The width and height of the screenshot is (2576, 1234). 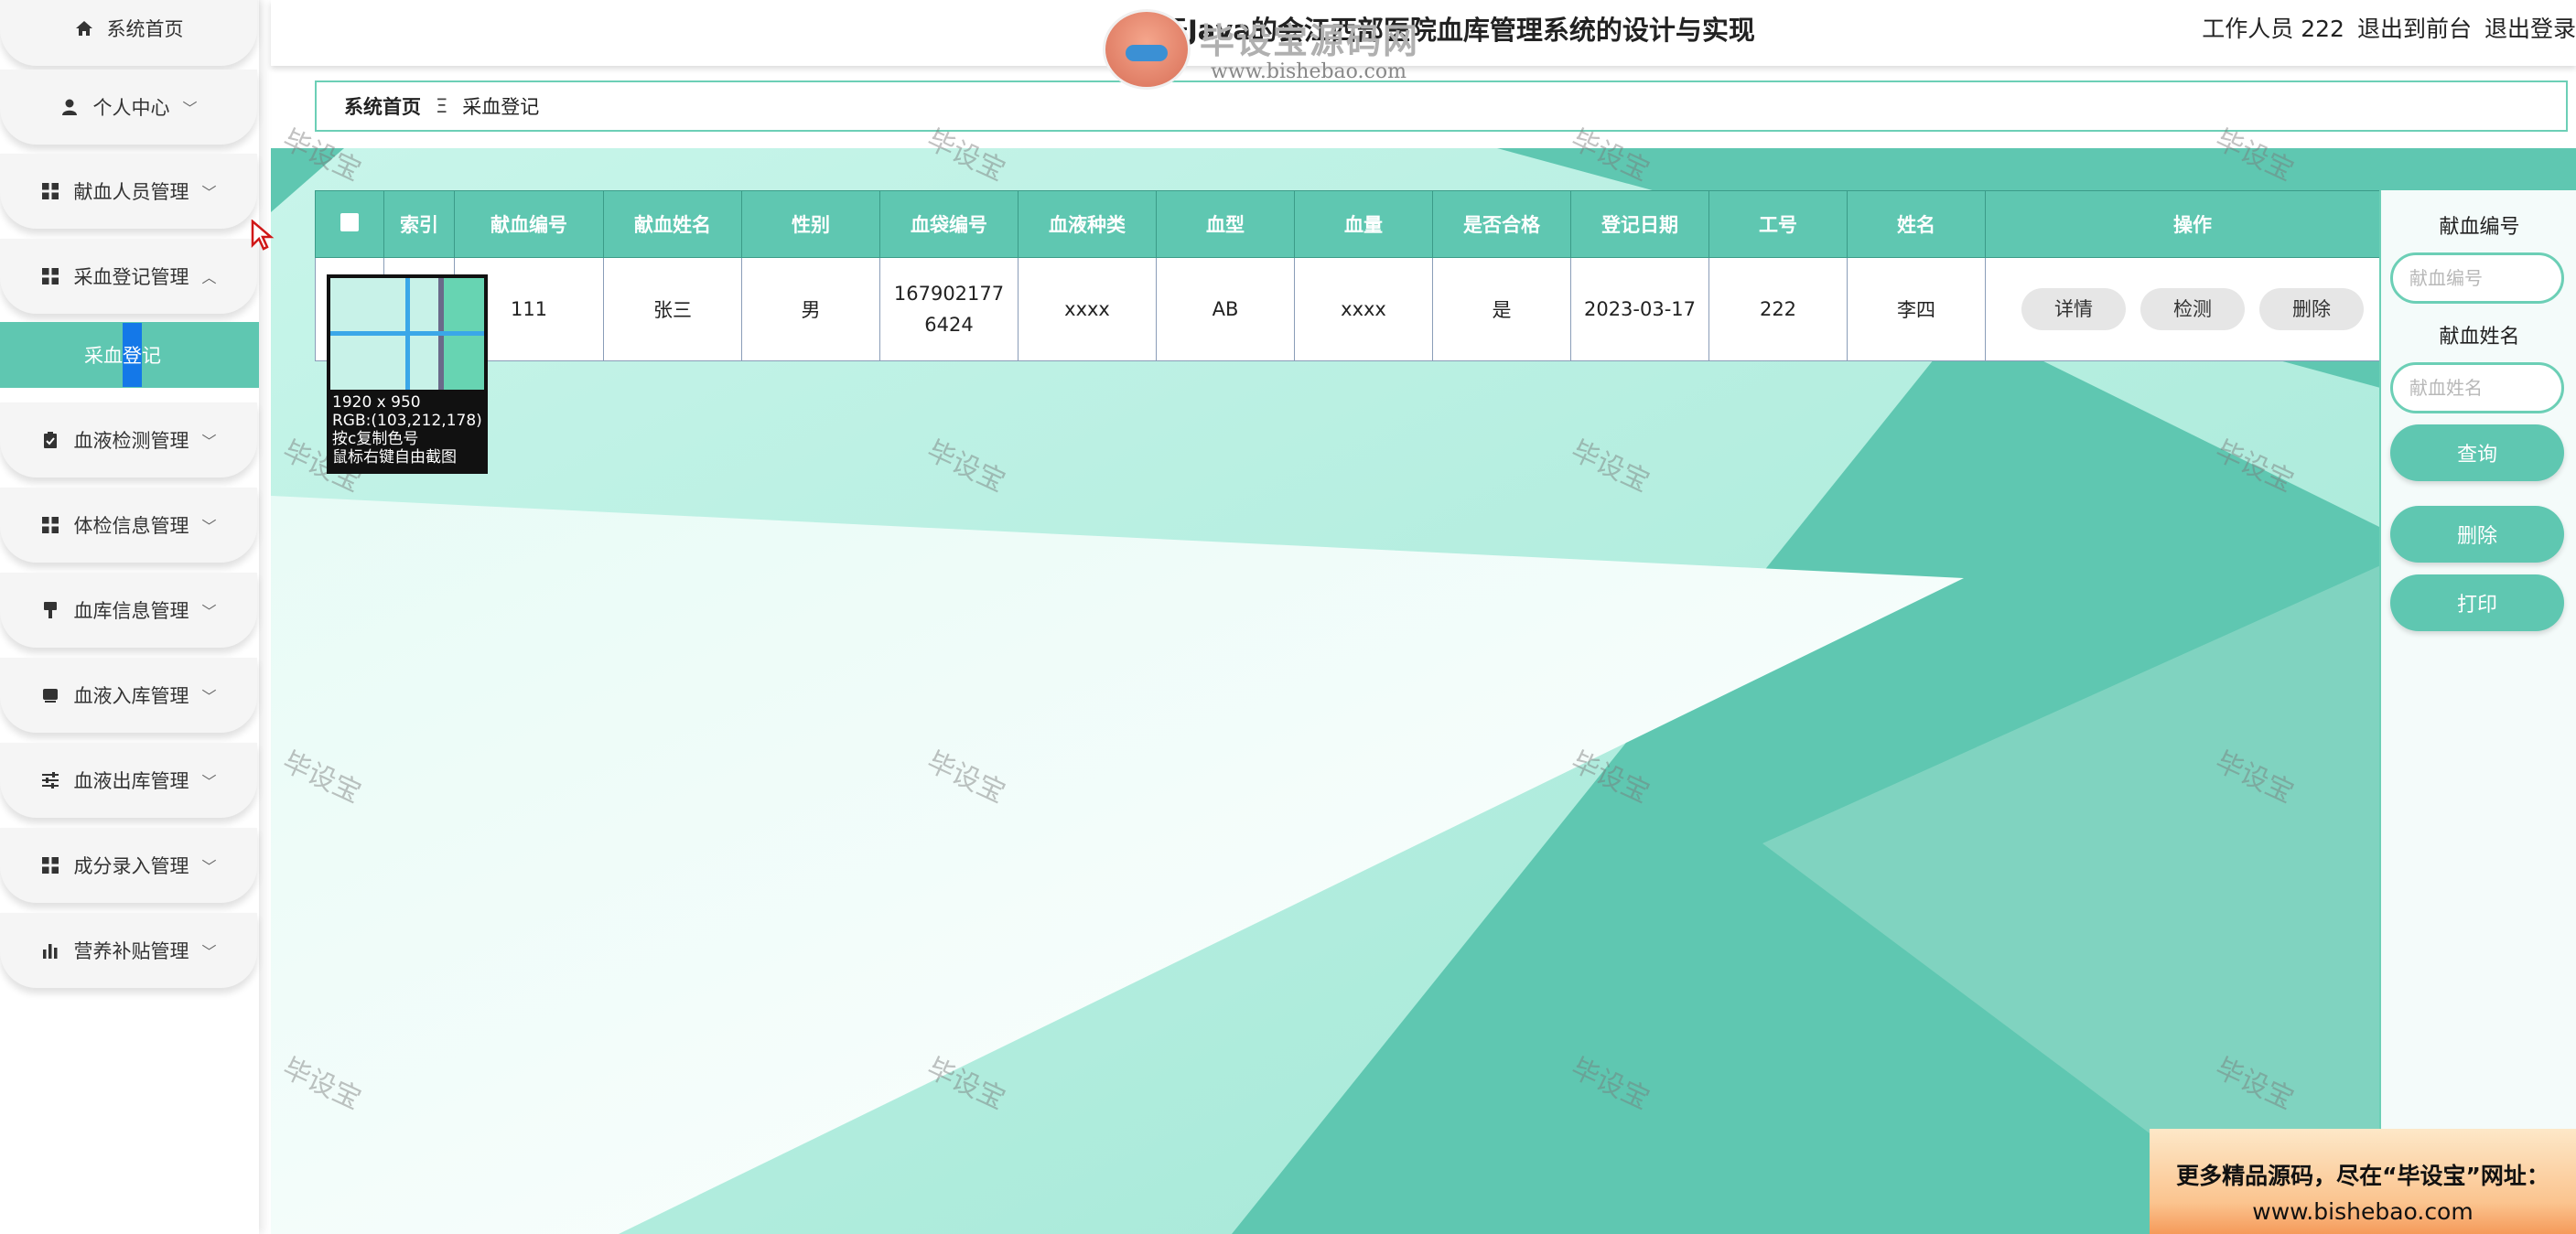 I want to click on picker-hint-copy: 按c复制色号, so click(x=375, y=439).